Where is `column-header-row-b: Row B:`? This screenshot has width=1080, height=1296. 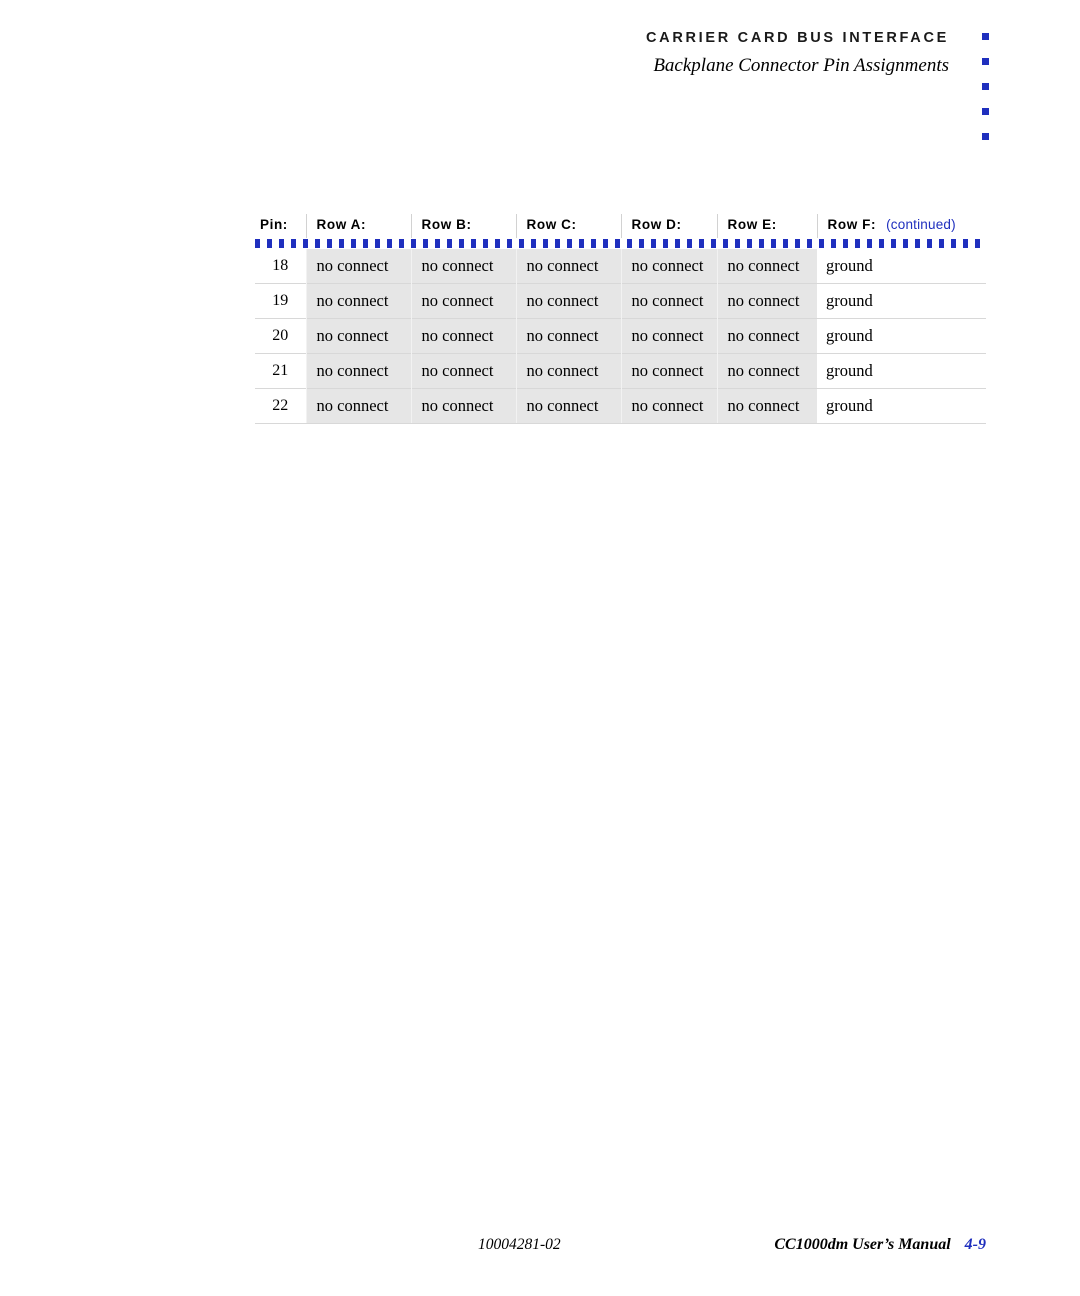
column-header-row-b: Row B: is located at coordinates (463, 226).